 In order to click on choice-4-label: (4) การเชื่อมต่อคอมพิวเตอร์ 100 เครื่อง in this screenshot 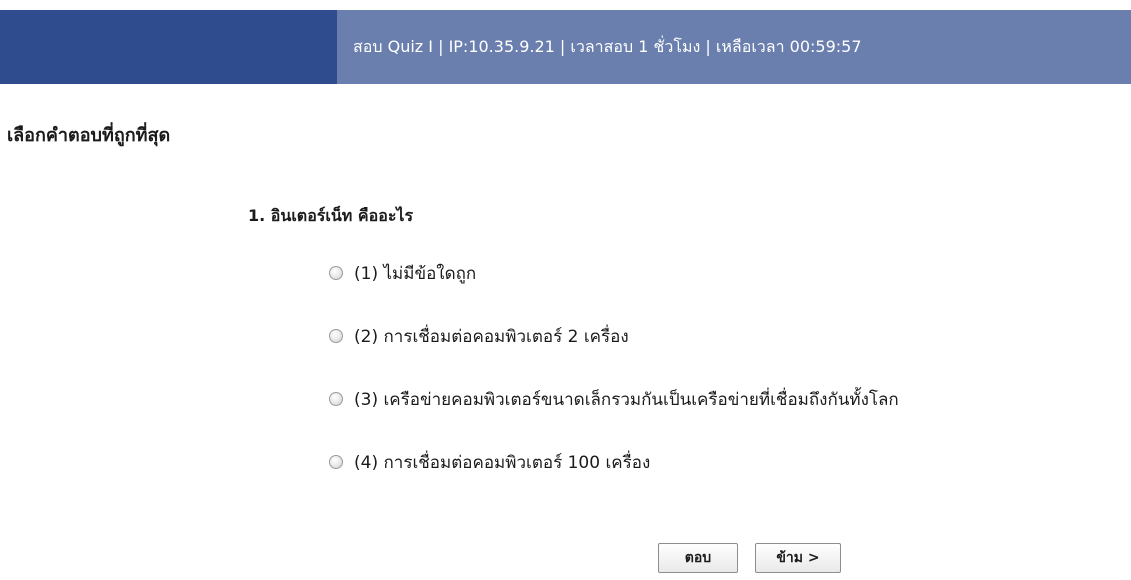, I will do `click(502, 462)`.